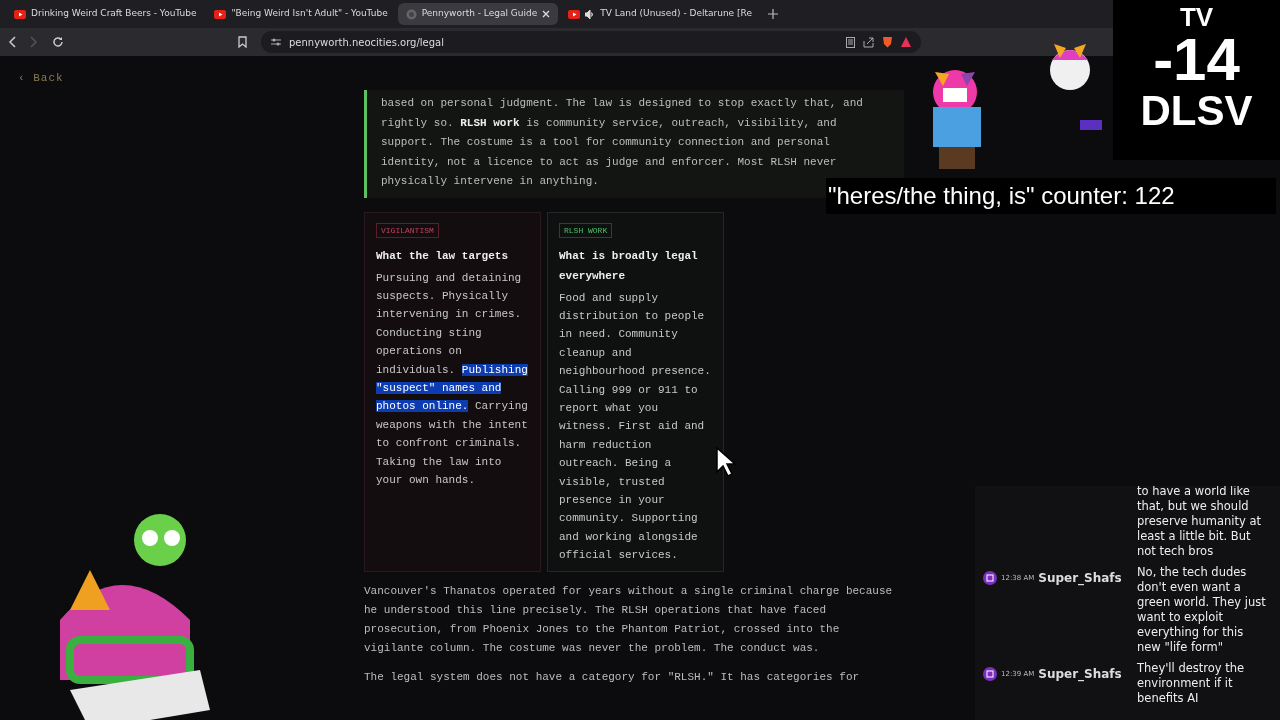  What do you see at coordinates (1196, 60) in the screenshot?
I see `rating-age: -14` at bounding box center [1196, 60].